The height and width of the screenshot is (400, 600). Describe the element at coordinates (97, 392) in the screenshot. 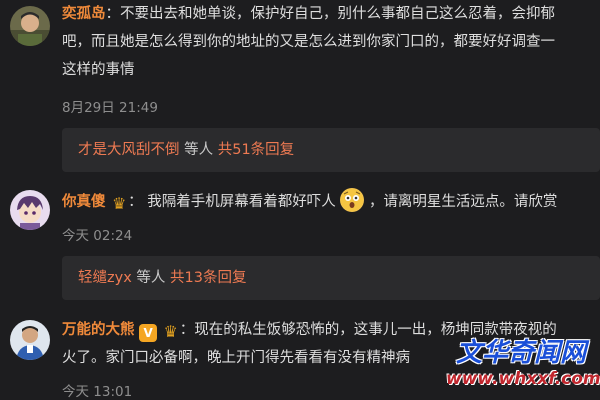

I see `comment-timestamp: 今天 13:01` at that location.